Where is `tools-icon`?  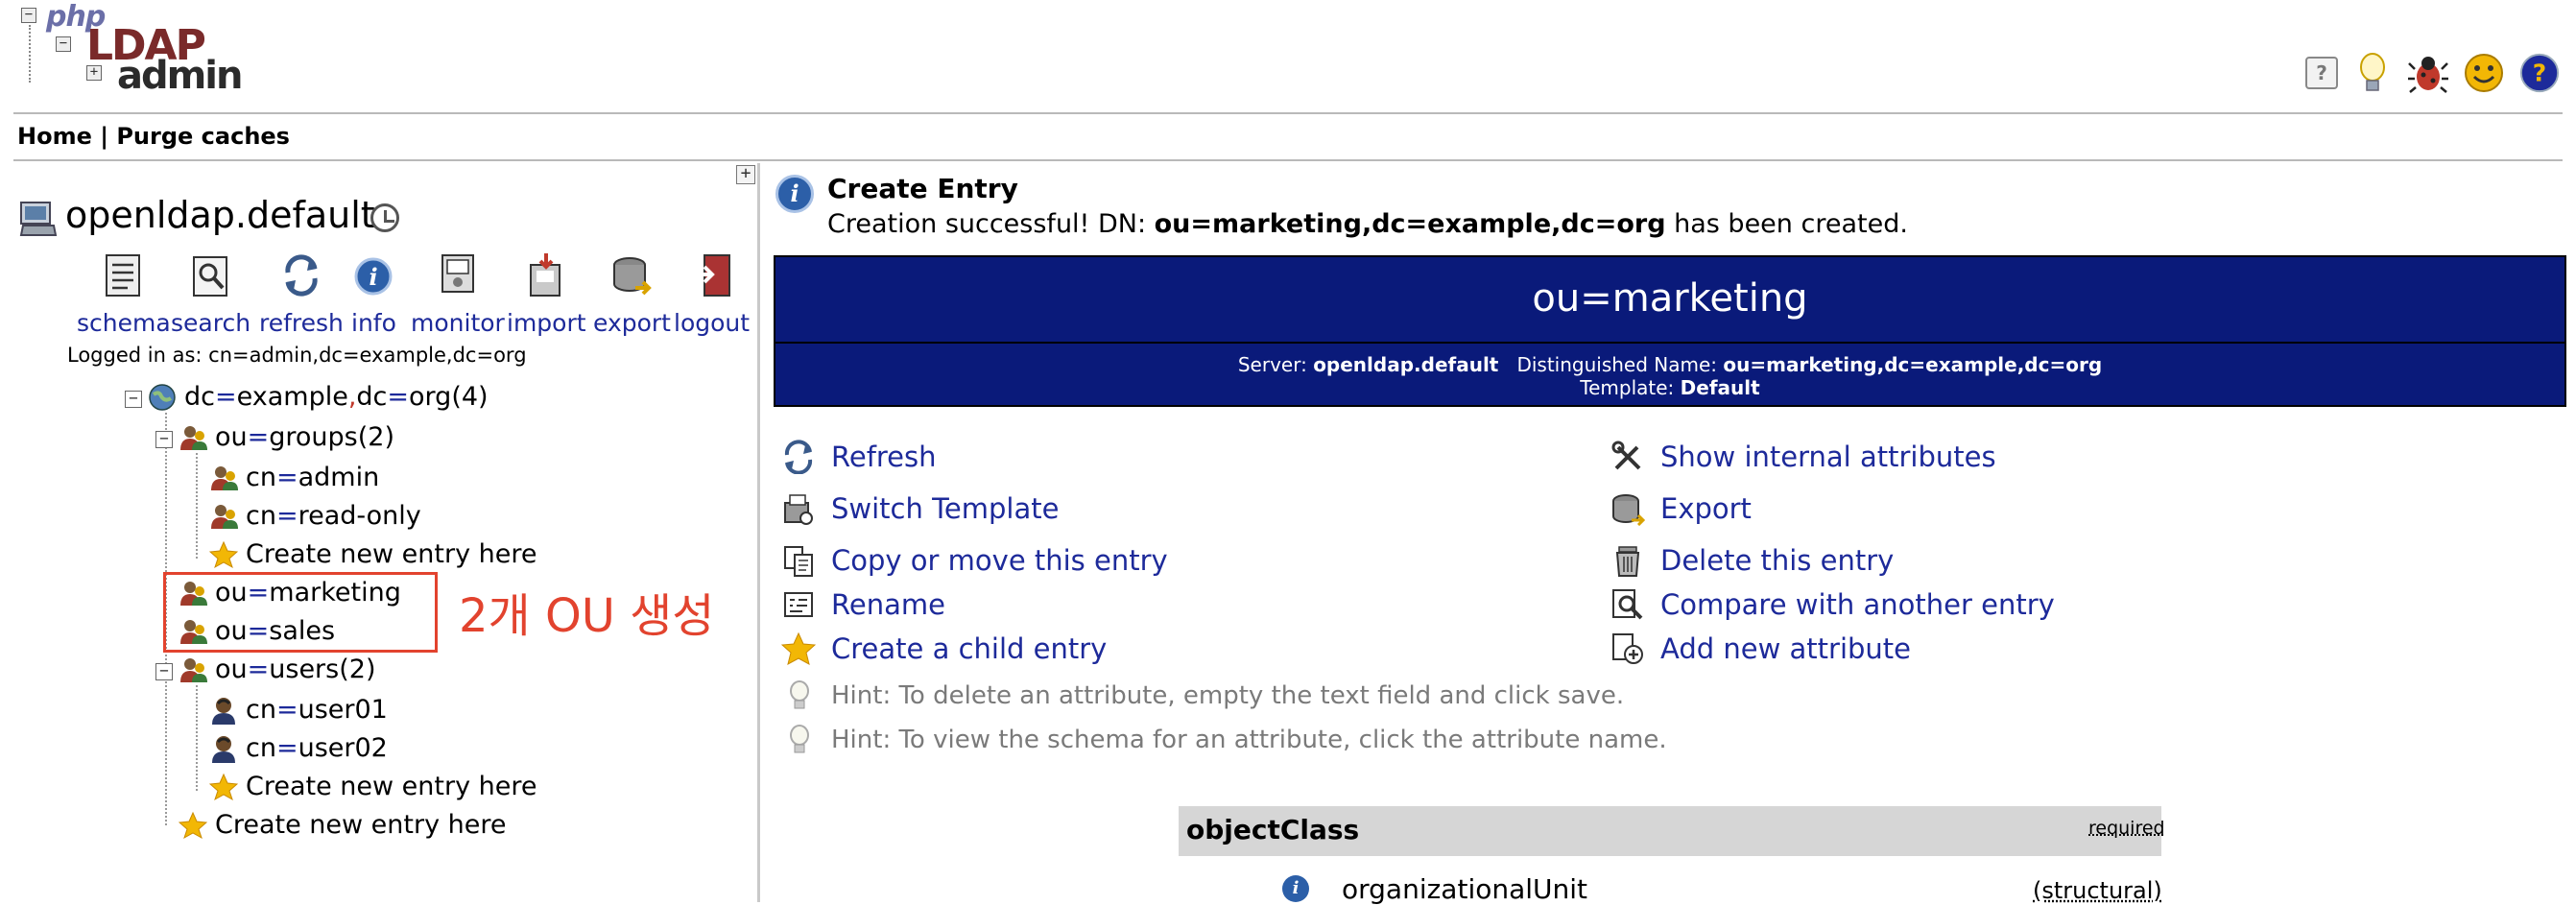
tools-icon is located at coordinates (1627, 457).